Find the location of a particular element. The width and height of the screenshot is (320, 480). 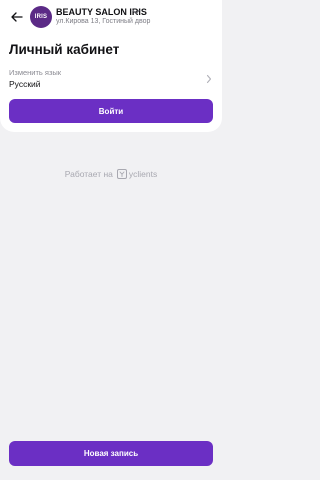

salon-logo: IRIS is located at coordinates (41, 17).